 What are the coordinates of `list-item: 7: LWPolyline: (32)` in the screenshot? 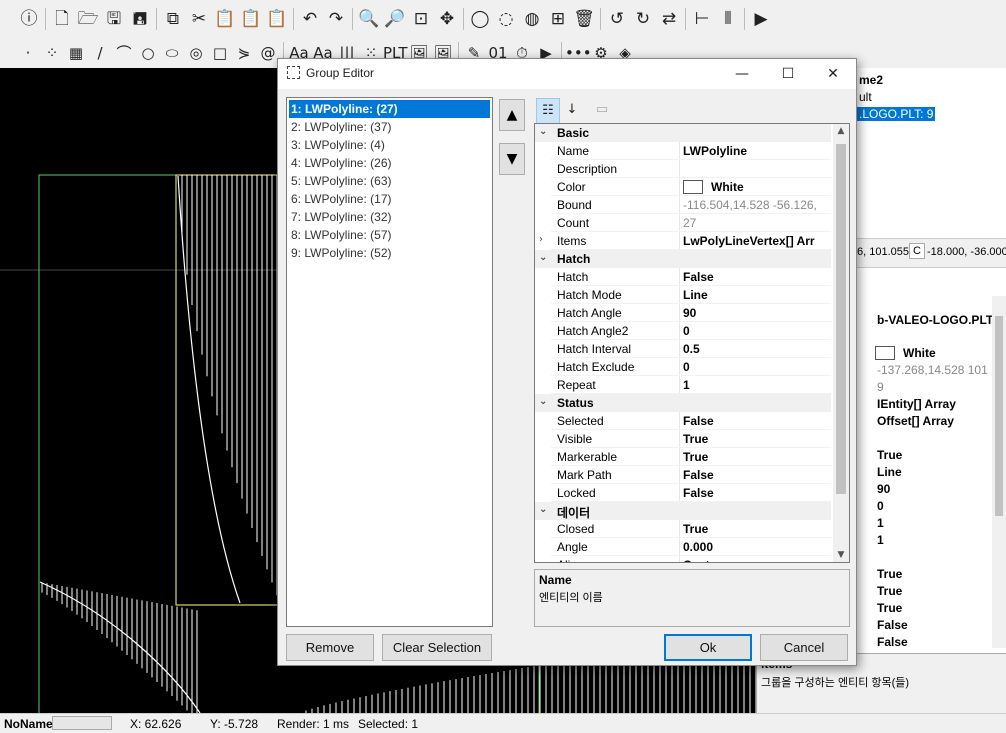 It's located at (389, 217).